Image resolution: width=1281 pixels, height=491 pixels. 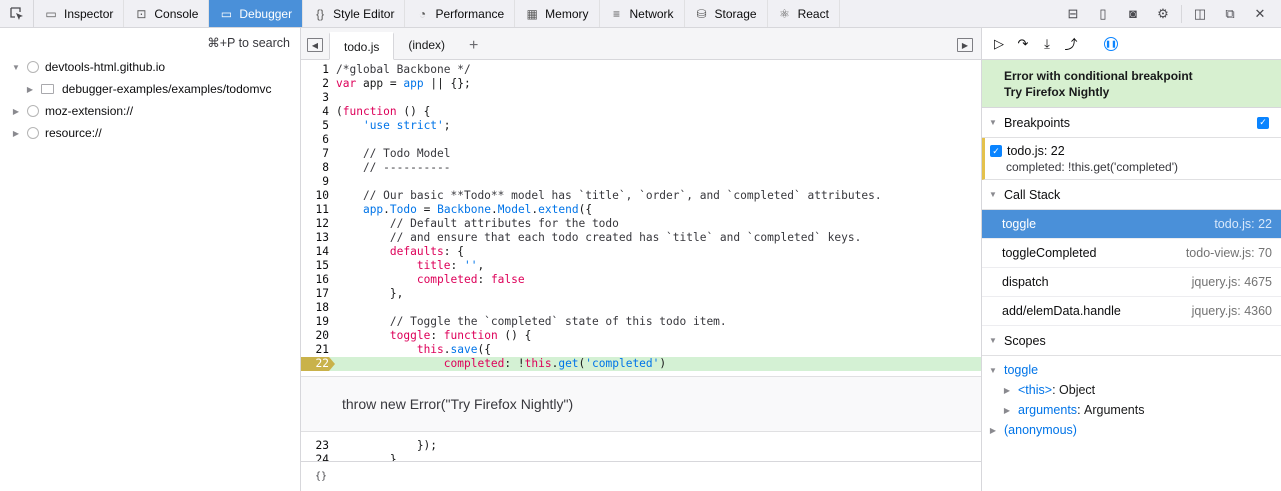 What do you see at coordinates (315, 45) in the screenshot?
I see `toggle-sources-button: ◀` at bounding box center [315, 45].